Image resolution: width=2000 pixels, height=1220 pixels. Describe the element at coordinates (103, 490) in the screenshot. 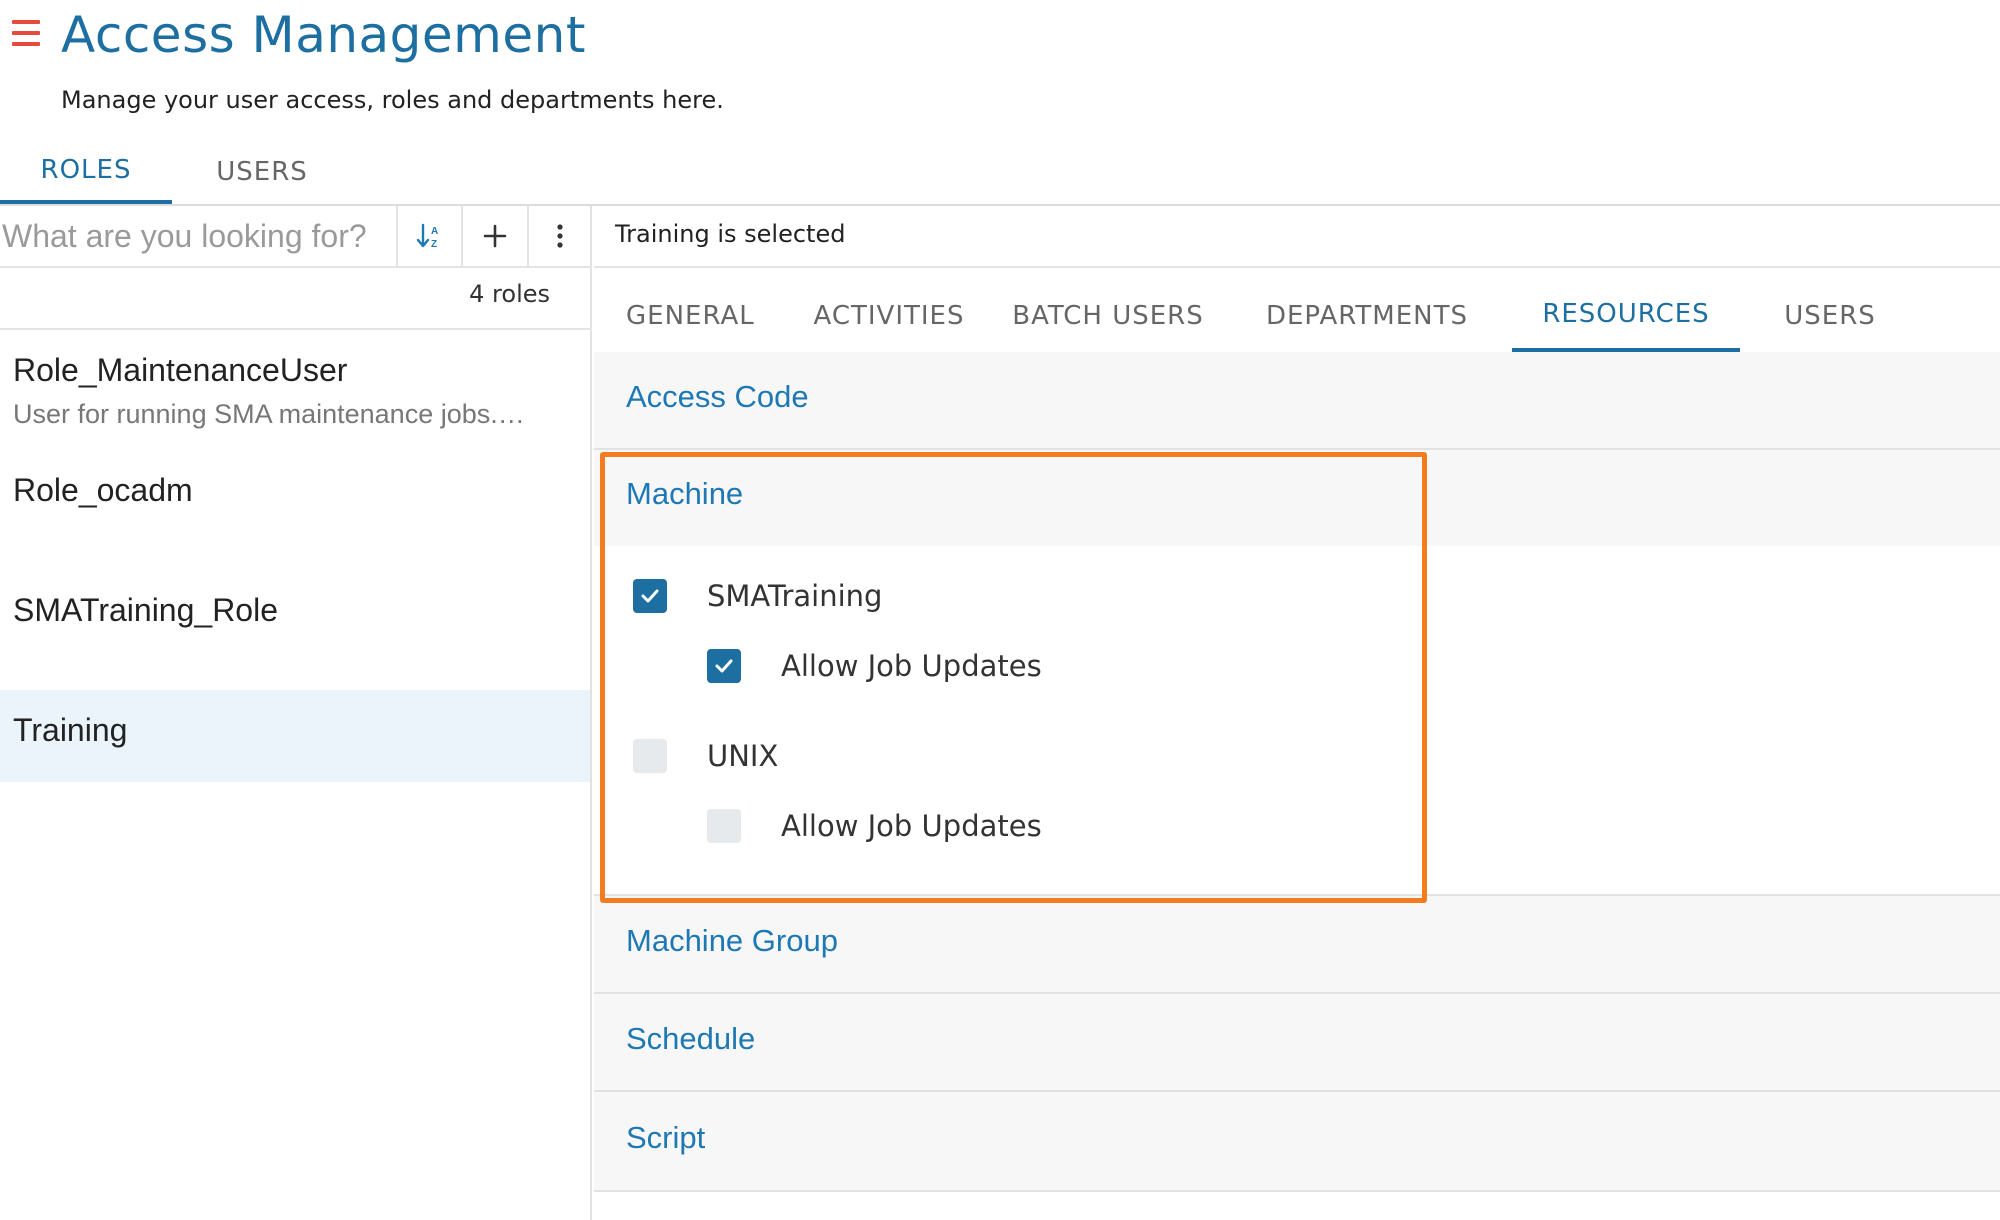

I see `role-name: Role_ocadm` at that location.